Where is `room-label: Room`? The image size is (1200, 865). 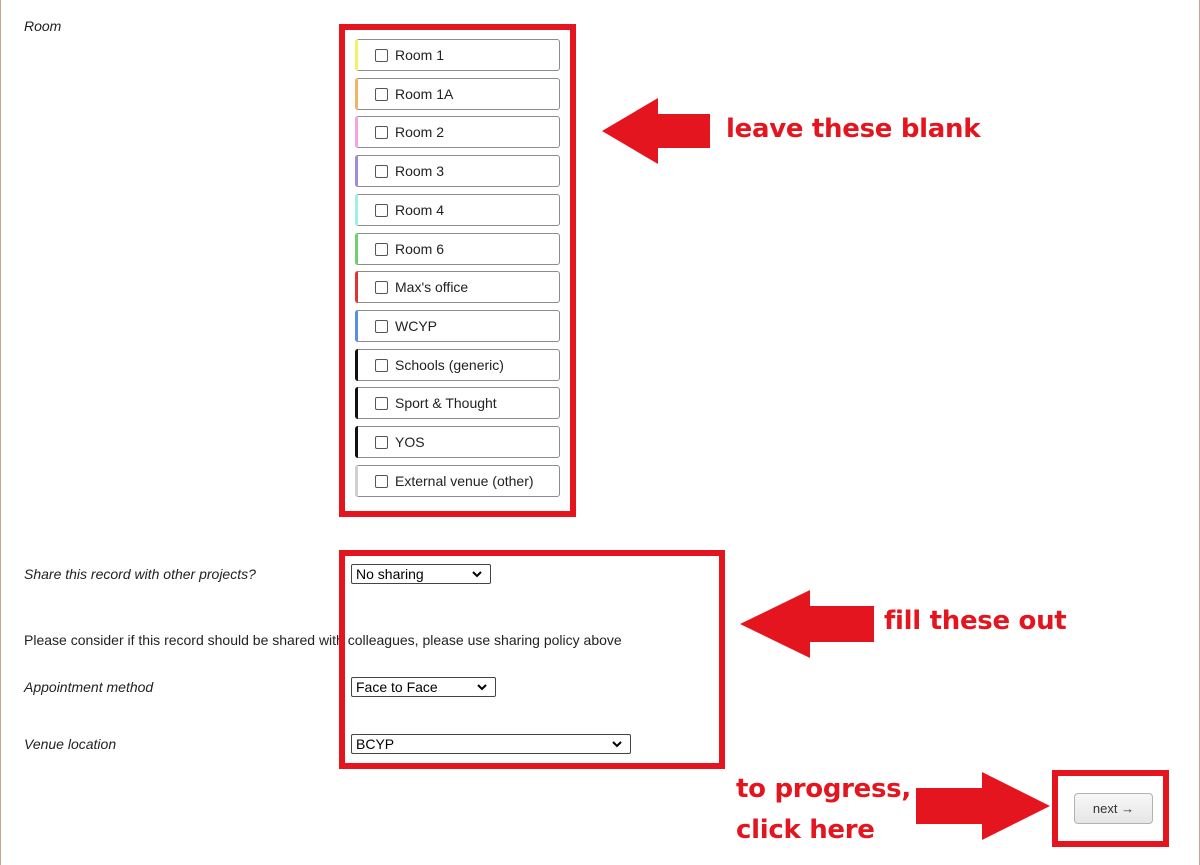 room-label: Room is located at coordinates (43, 26).